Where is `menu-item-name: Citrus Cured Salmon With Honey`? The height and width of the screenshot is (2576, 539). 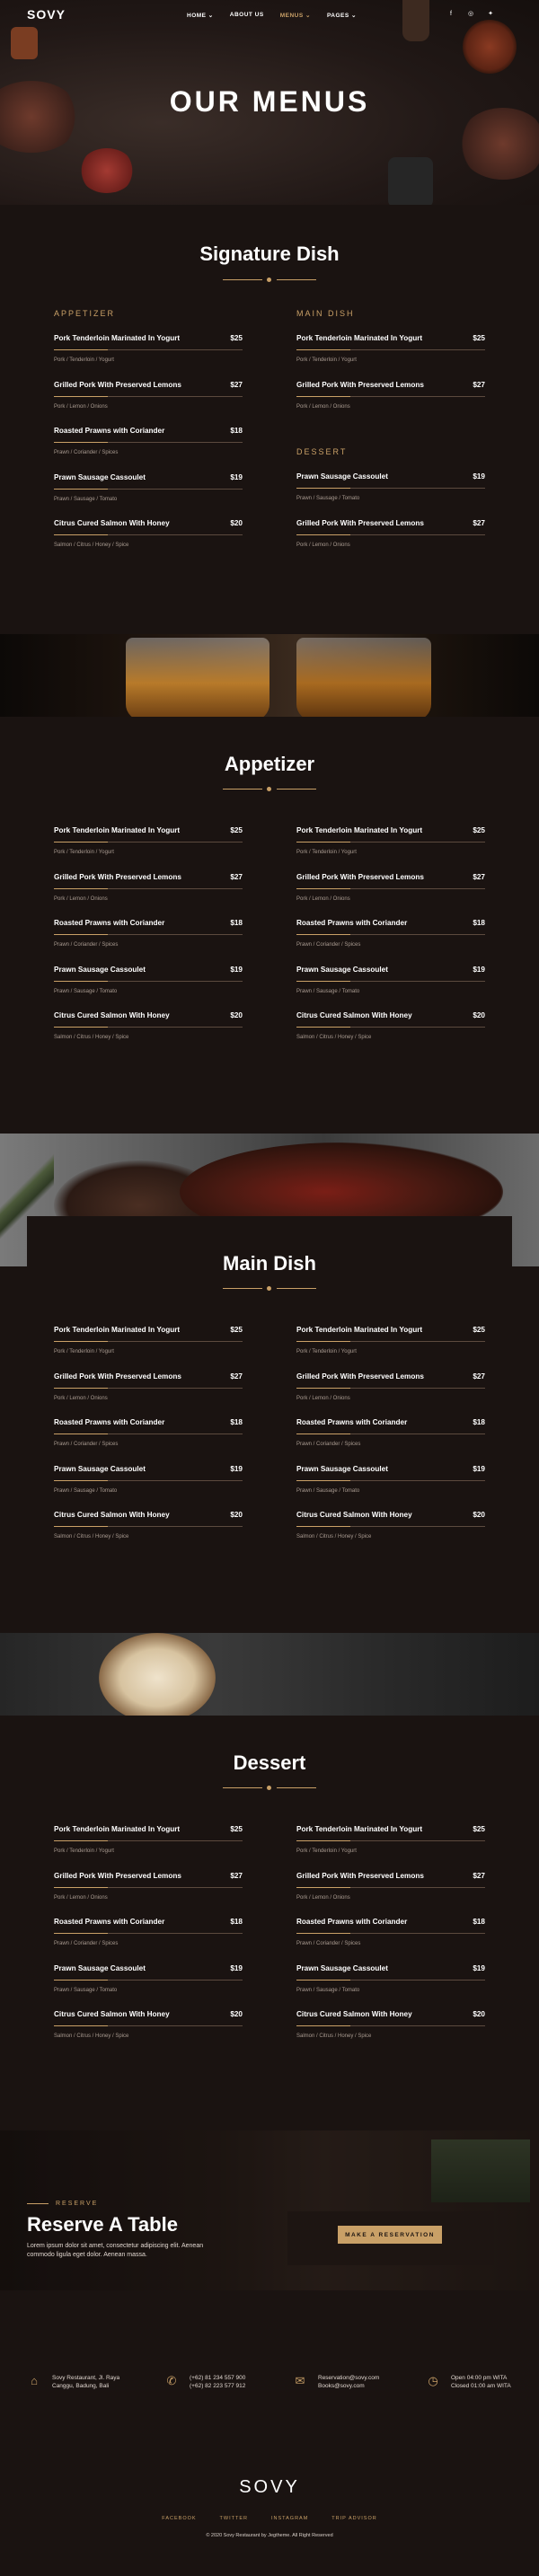 menu-item-name: Citrus Cured Salmon With Honey is located at coordinates (354, 1515).